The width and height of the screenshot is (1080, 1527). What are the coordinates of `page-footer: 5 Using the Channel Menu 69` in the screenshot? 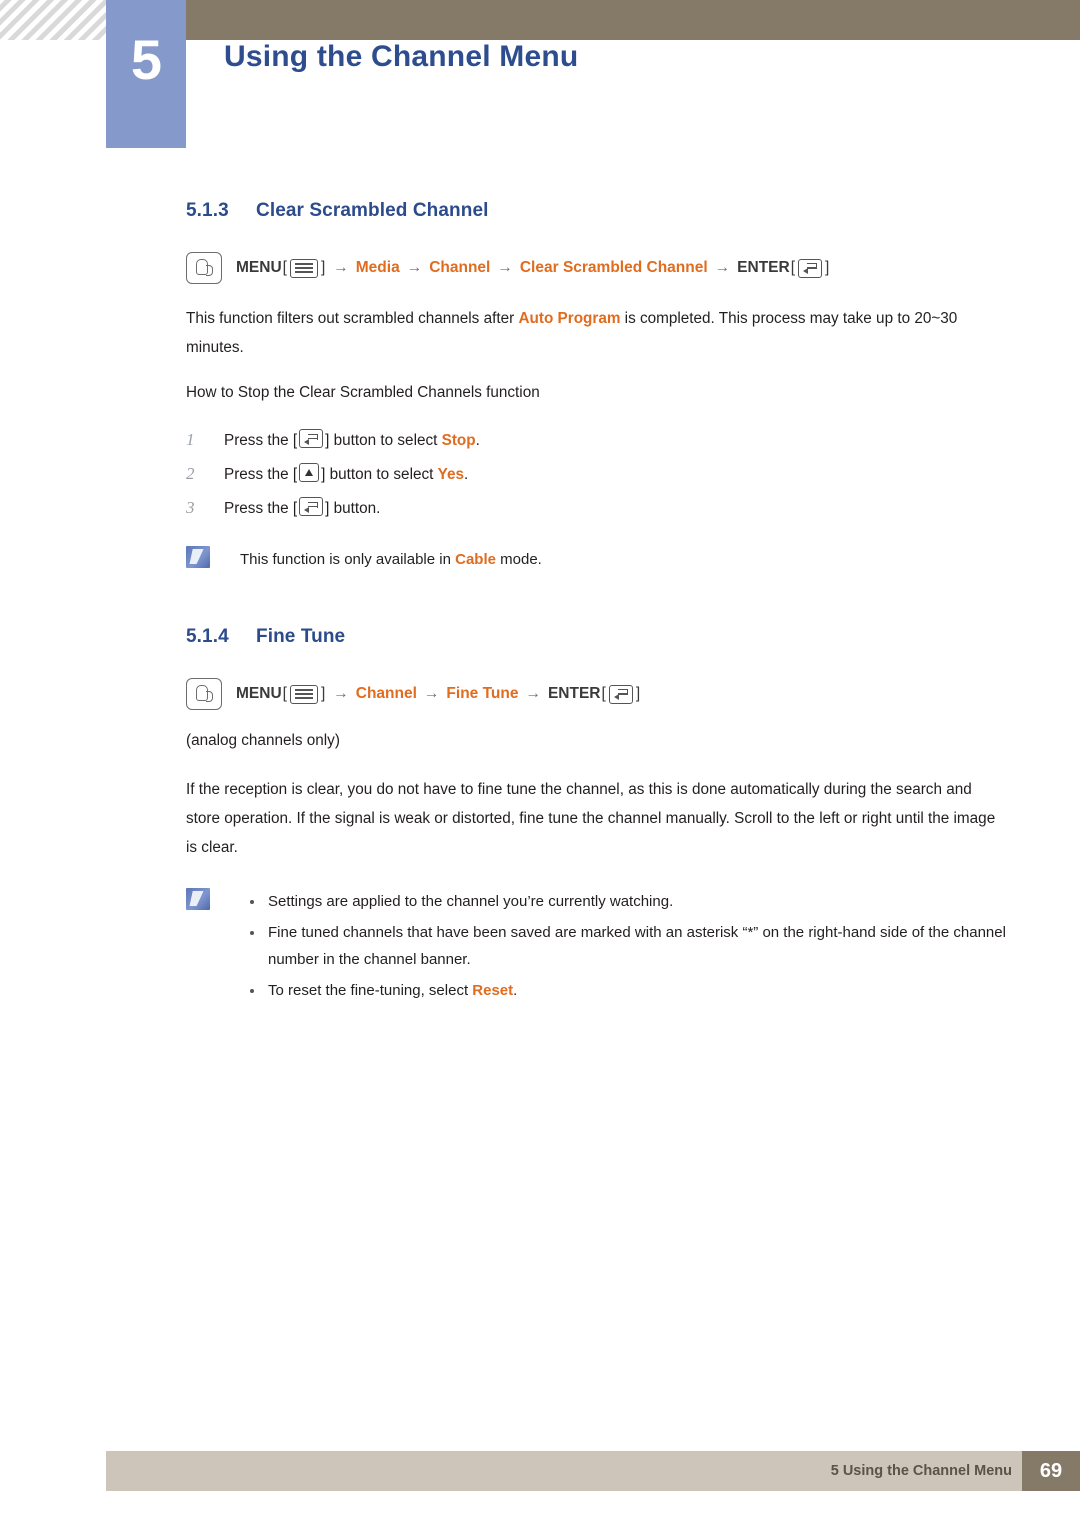 It's located at (593, 1471).